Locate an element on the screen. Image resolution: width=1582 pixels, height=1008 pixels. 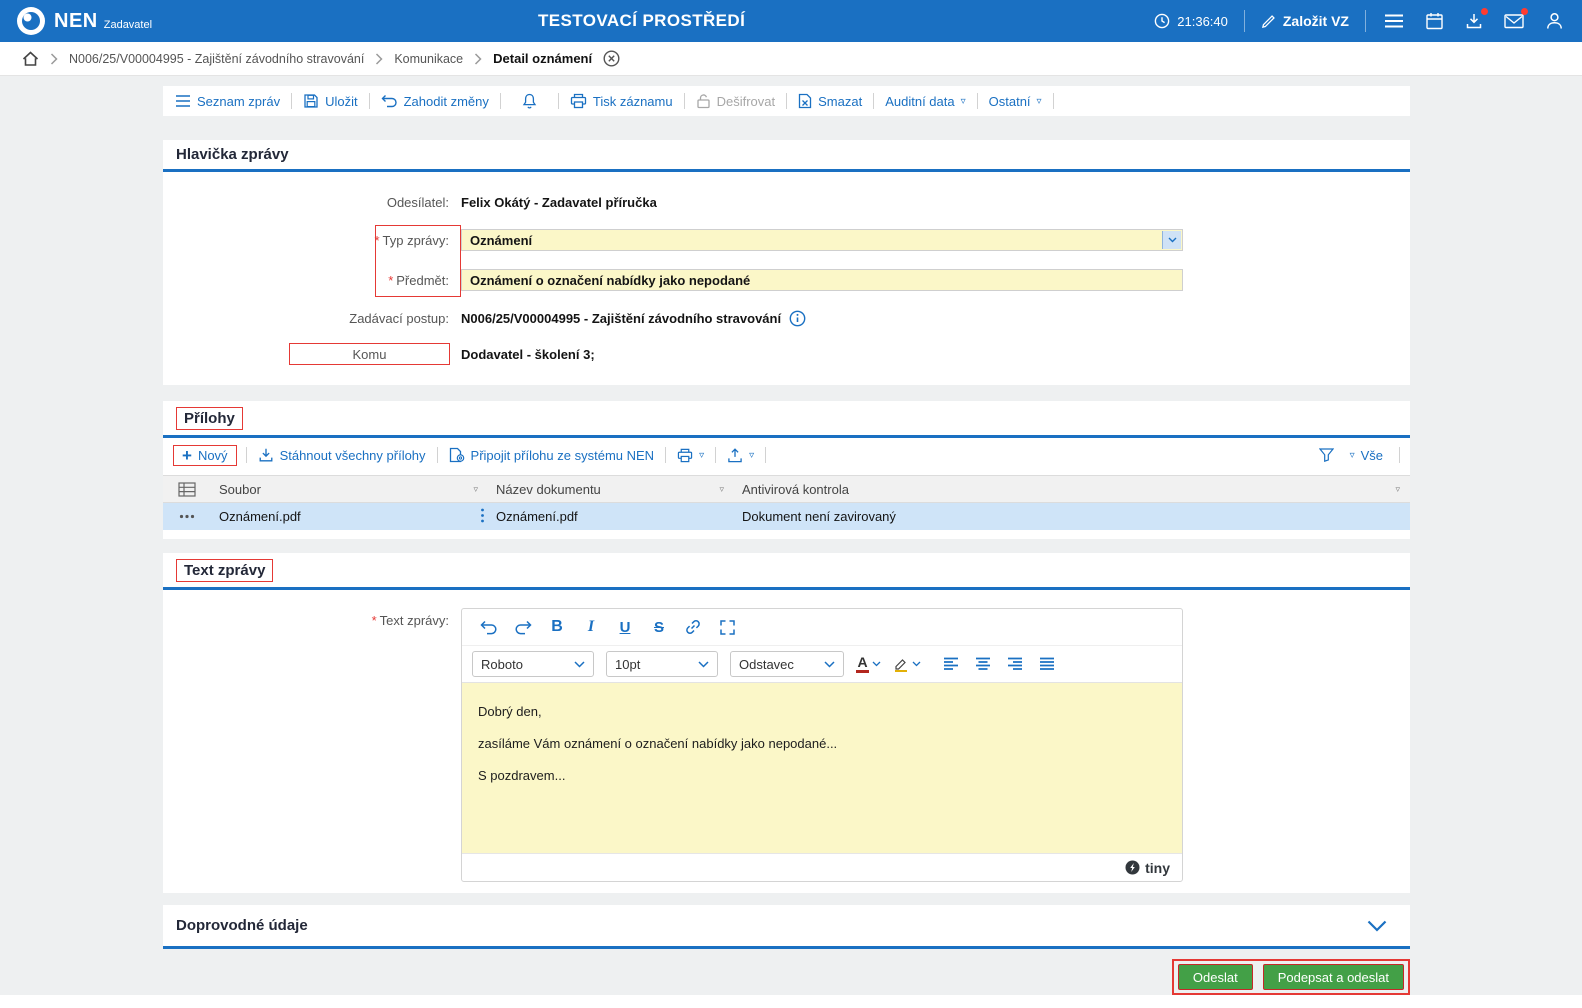
other-button: Ostatní ▿ is located at coordinates (1015, 101).